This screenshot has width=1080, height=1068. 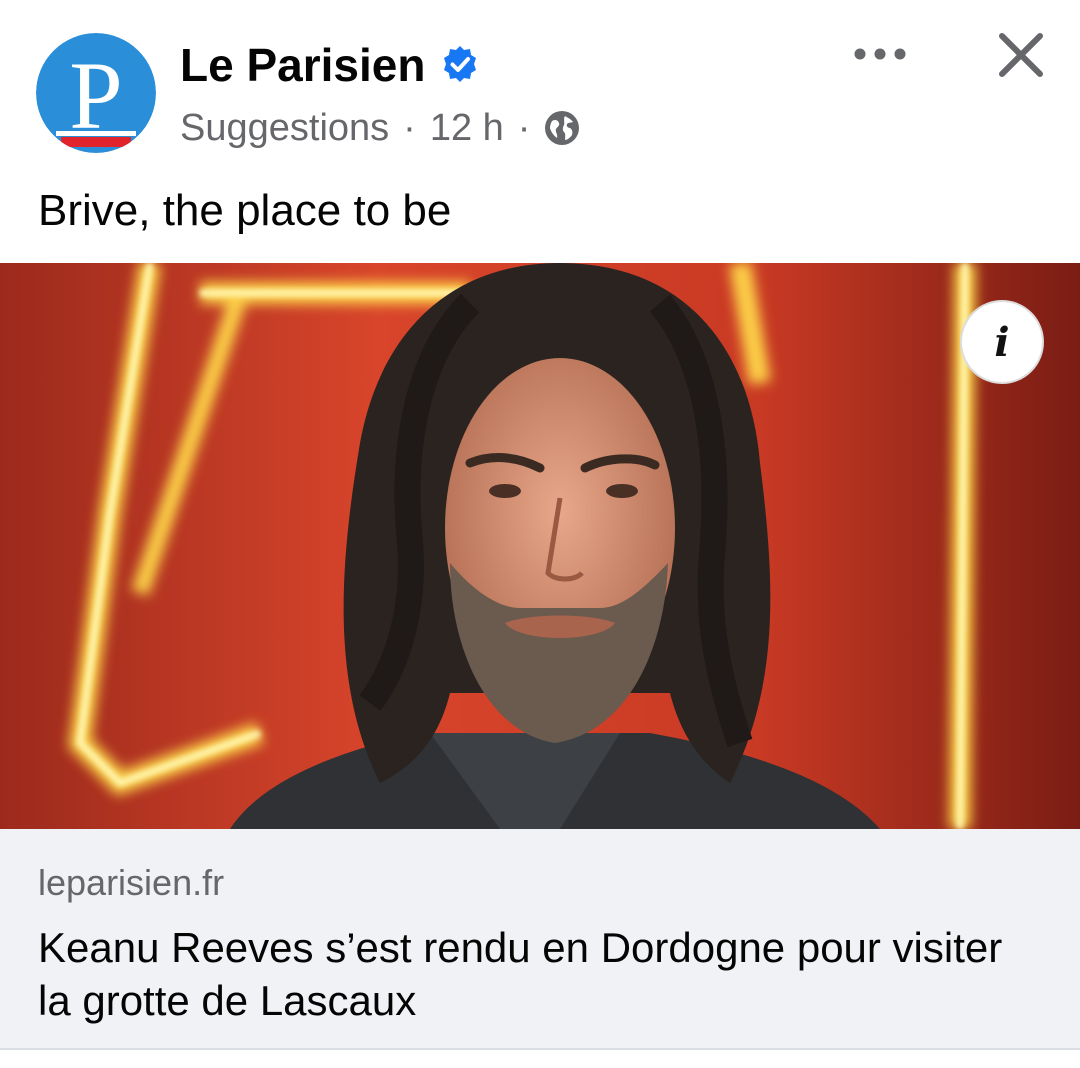 I want to click on avatar-letter: P, so click(x=95, y=95).